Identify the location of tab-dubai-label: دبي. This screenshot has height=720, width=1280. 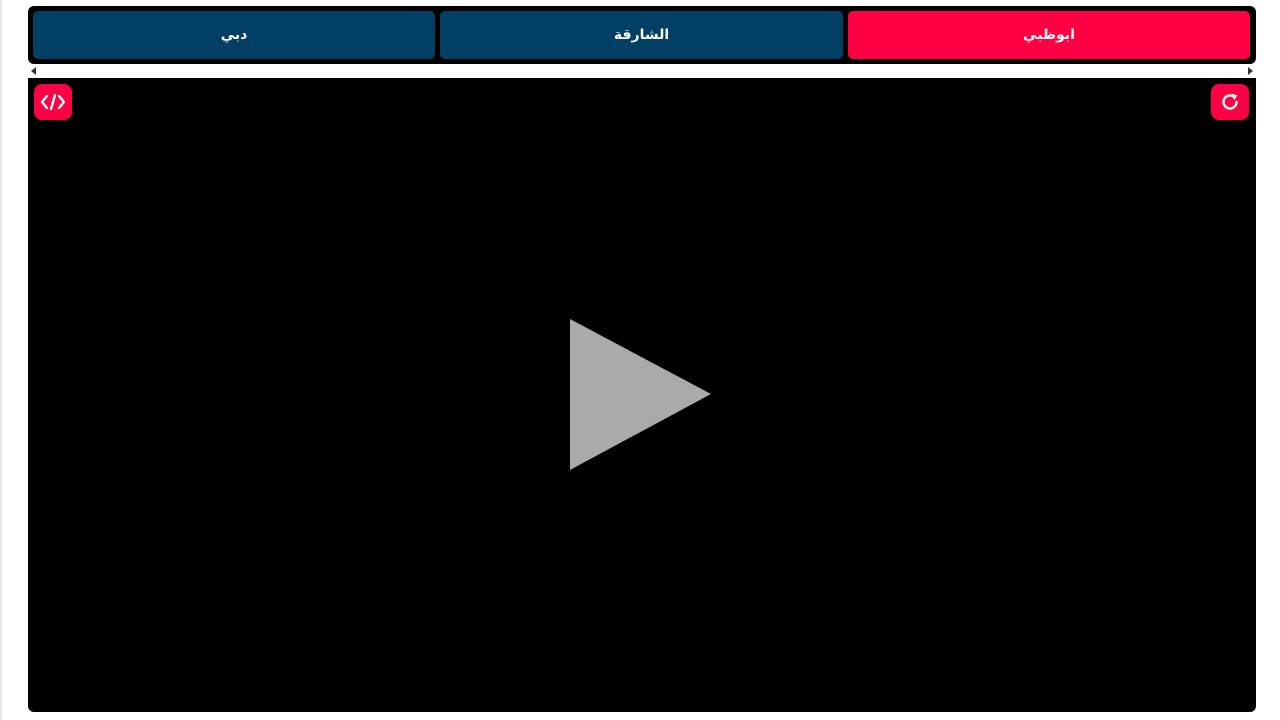
(234, 35).